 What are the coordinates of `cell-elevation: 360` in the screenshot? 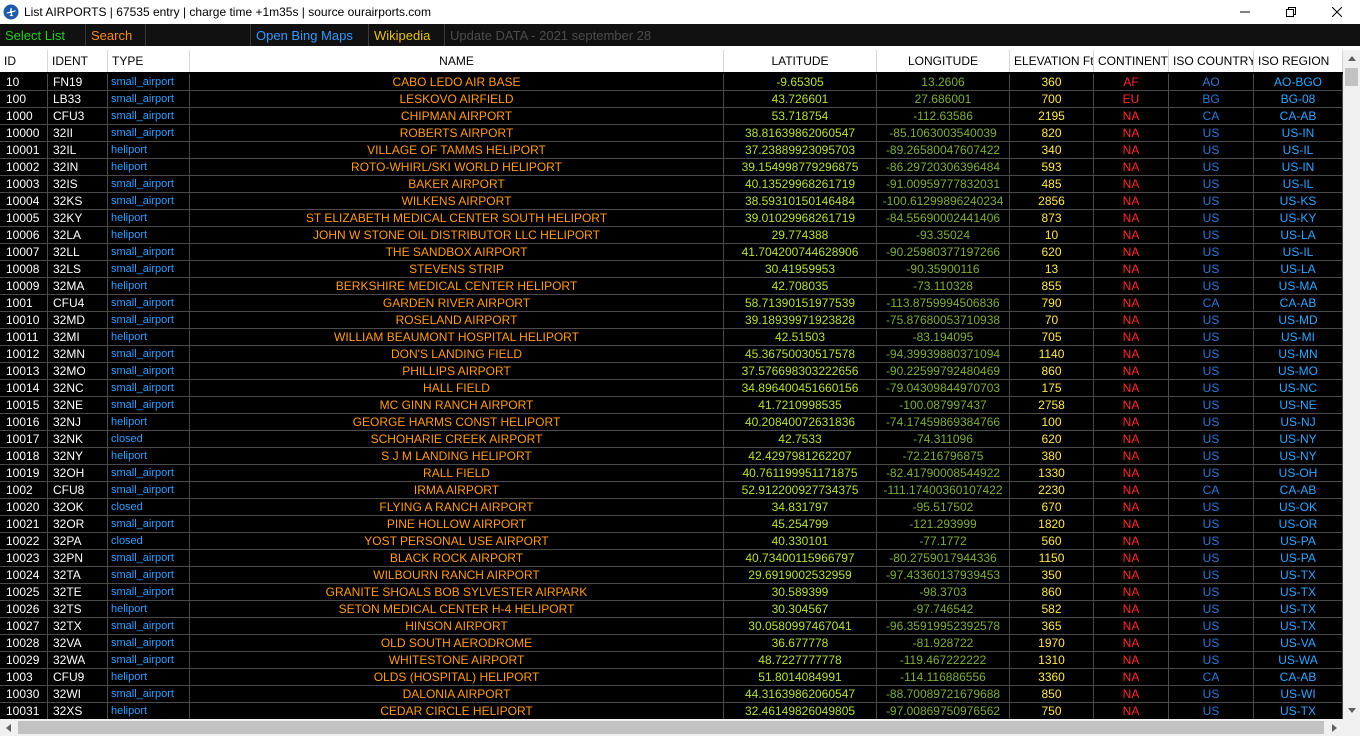 It's located at (1052, 82).